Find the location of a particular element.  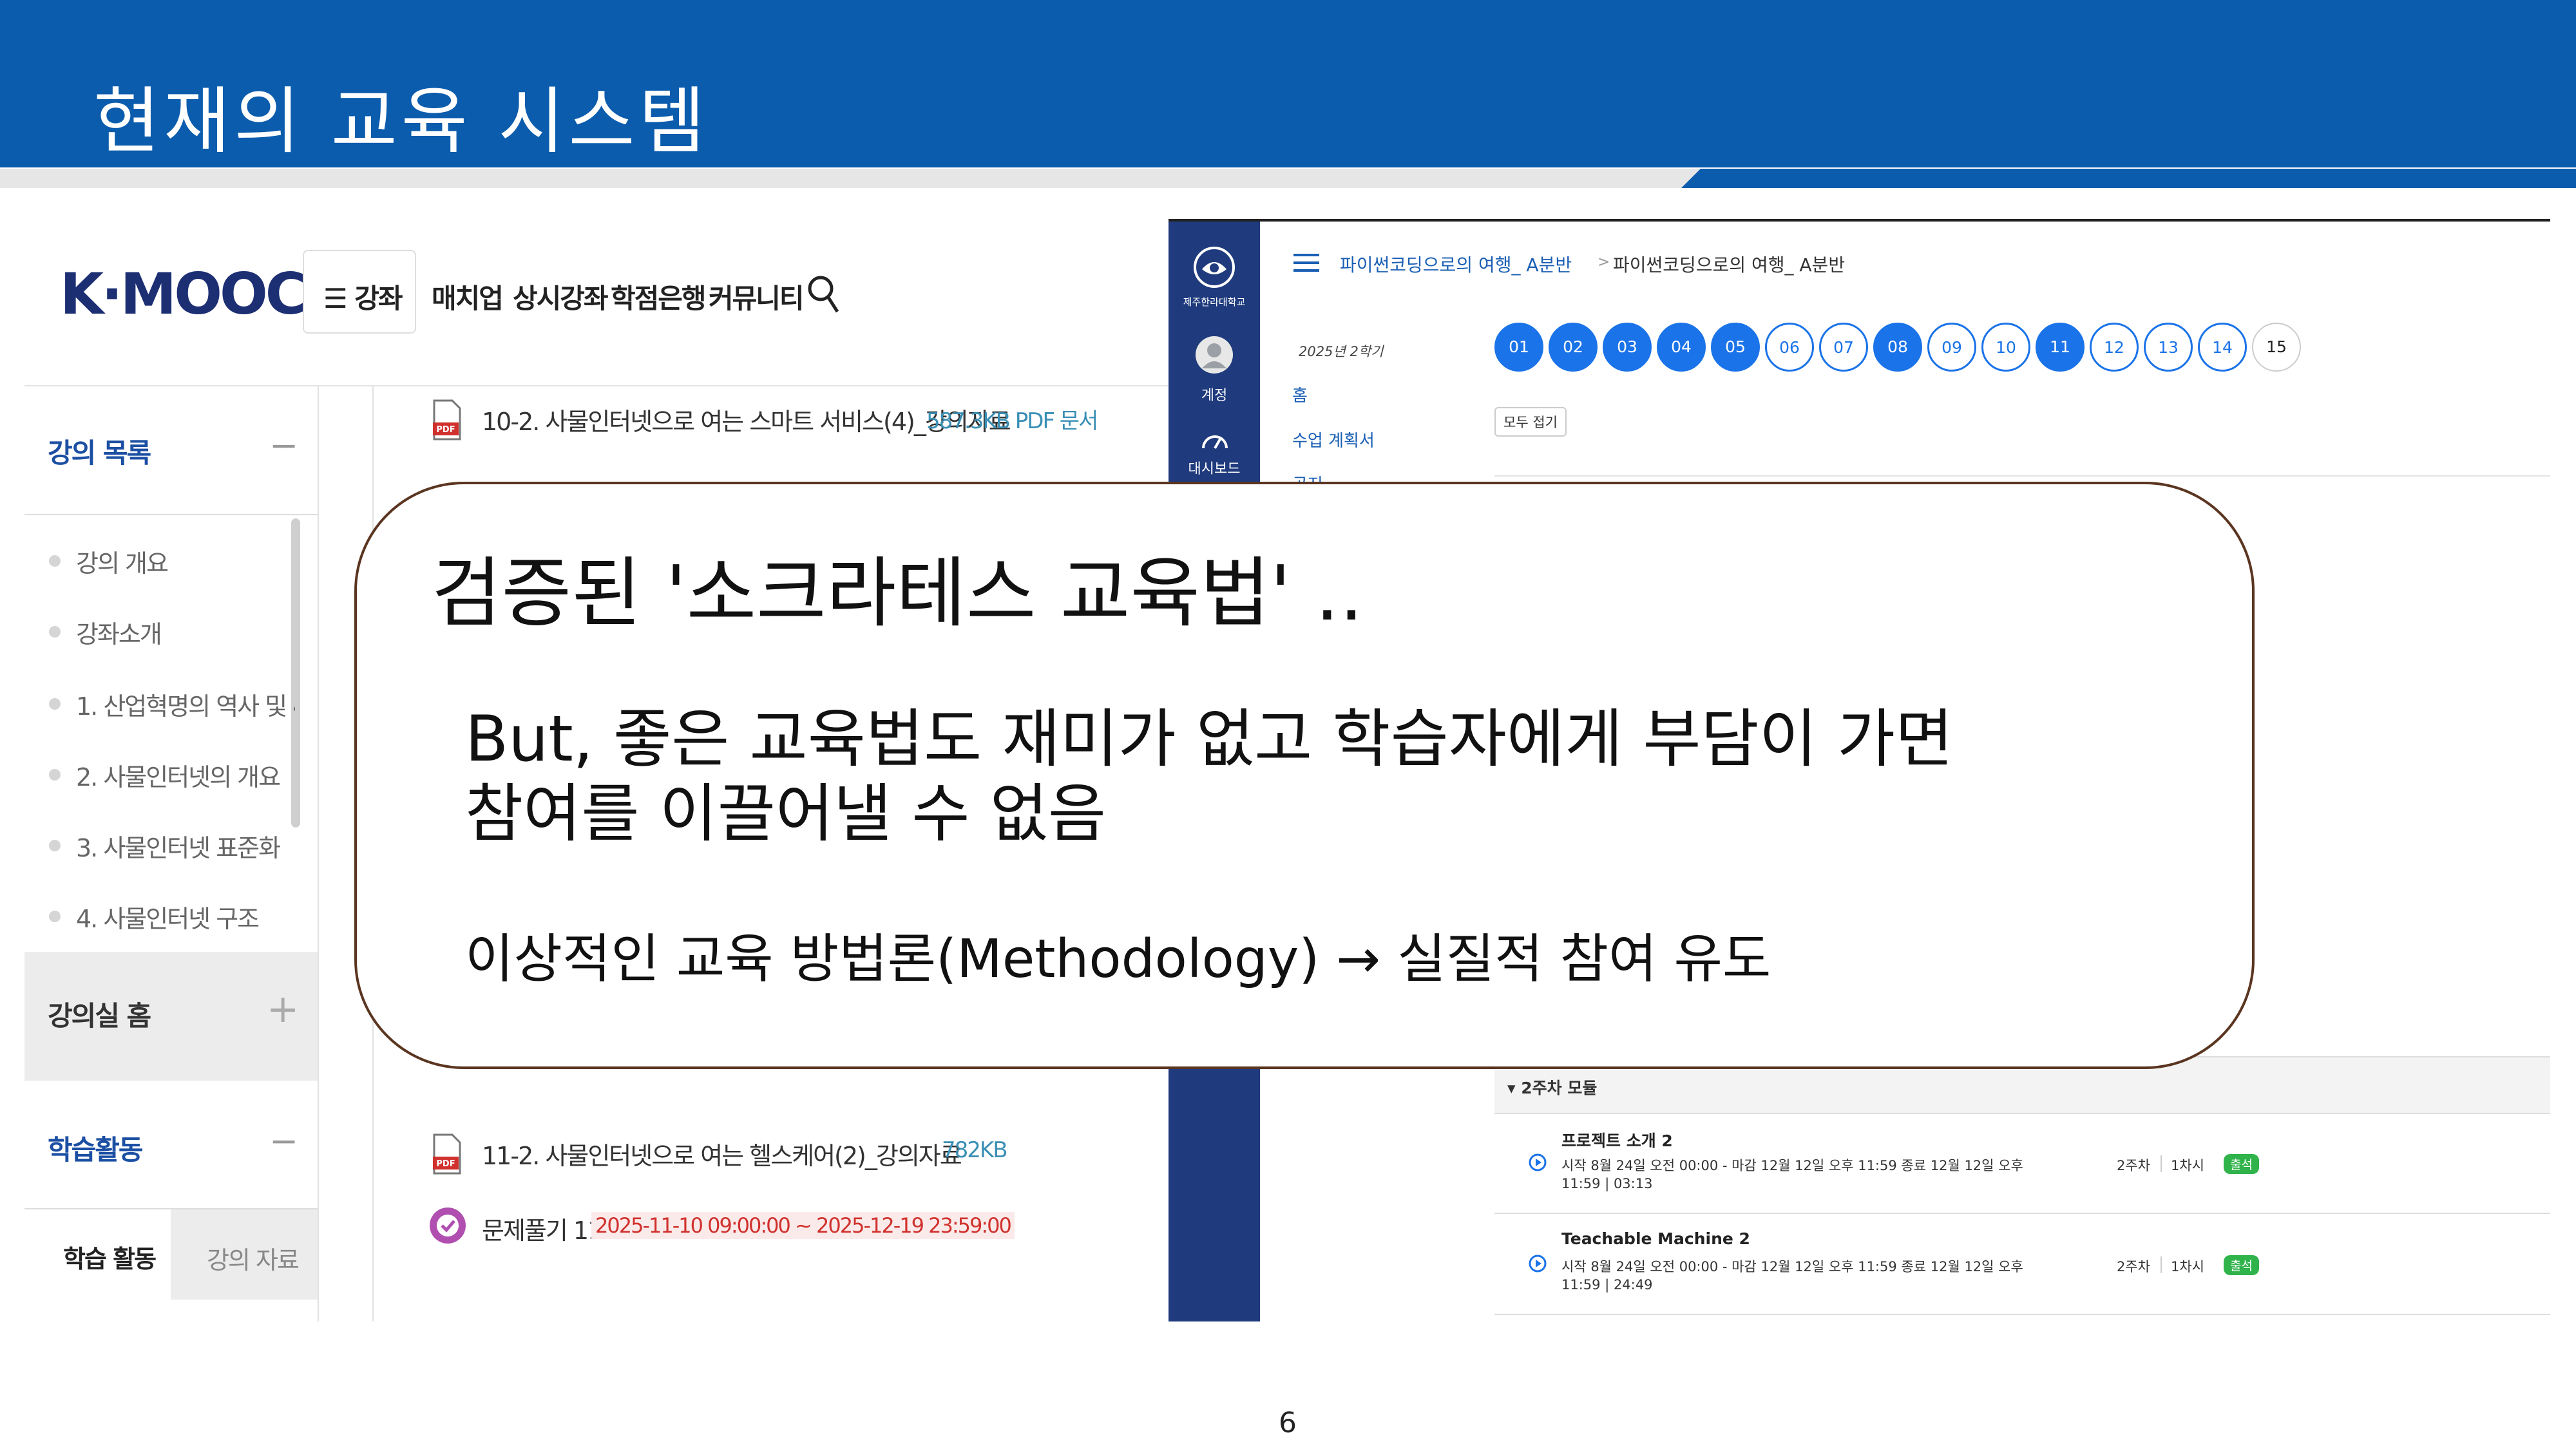

sidebar-border is located at coordinates (318, 853).